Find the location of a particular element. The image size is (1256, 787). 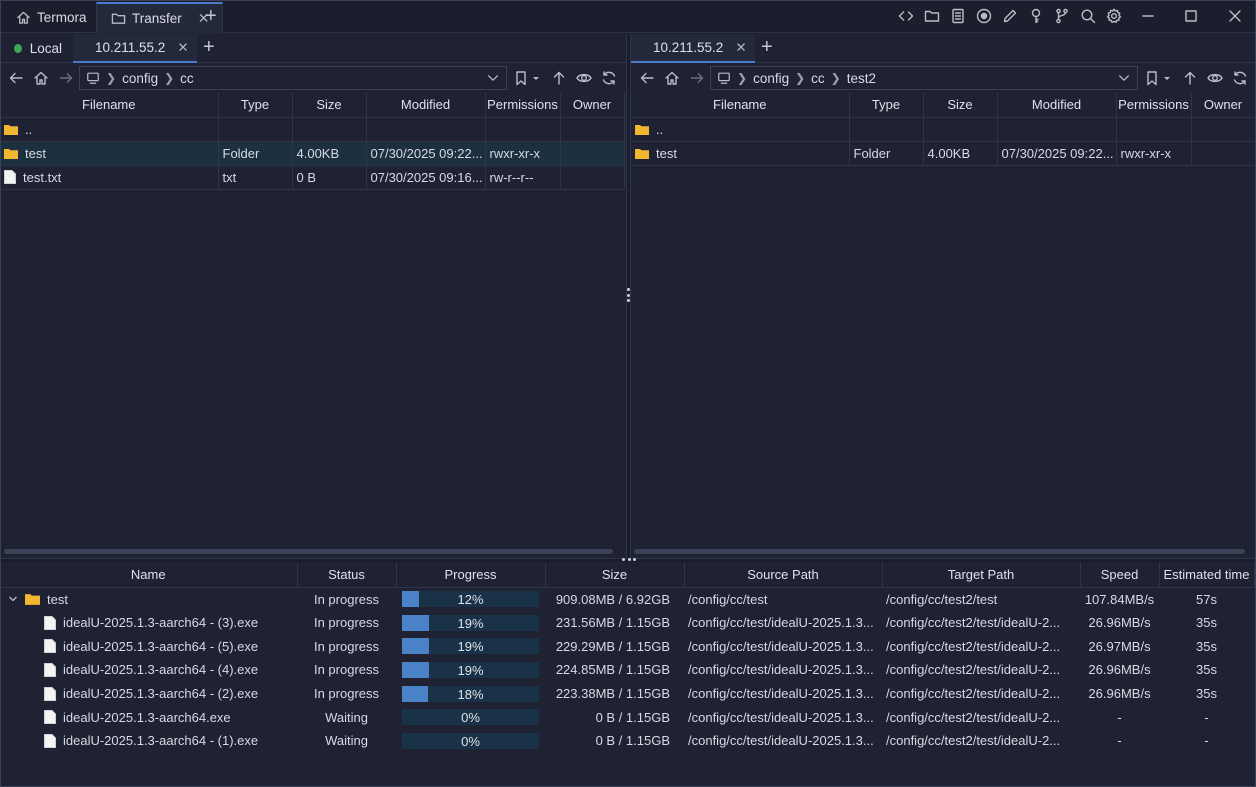

maximize-button is located at coordinates (1191, 16).